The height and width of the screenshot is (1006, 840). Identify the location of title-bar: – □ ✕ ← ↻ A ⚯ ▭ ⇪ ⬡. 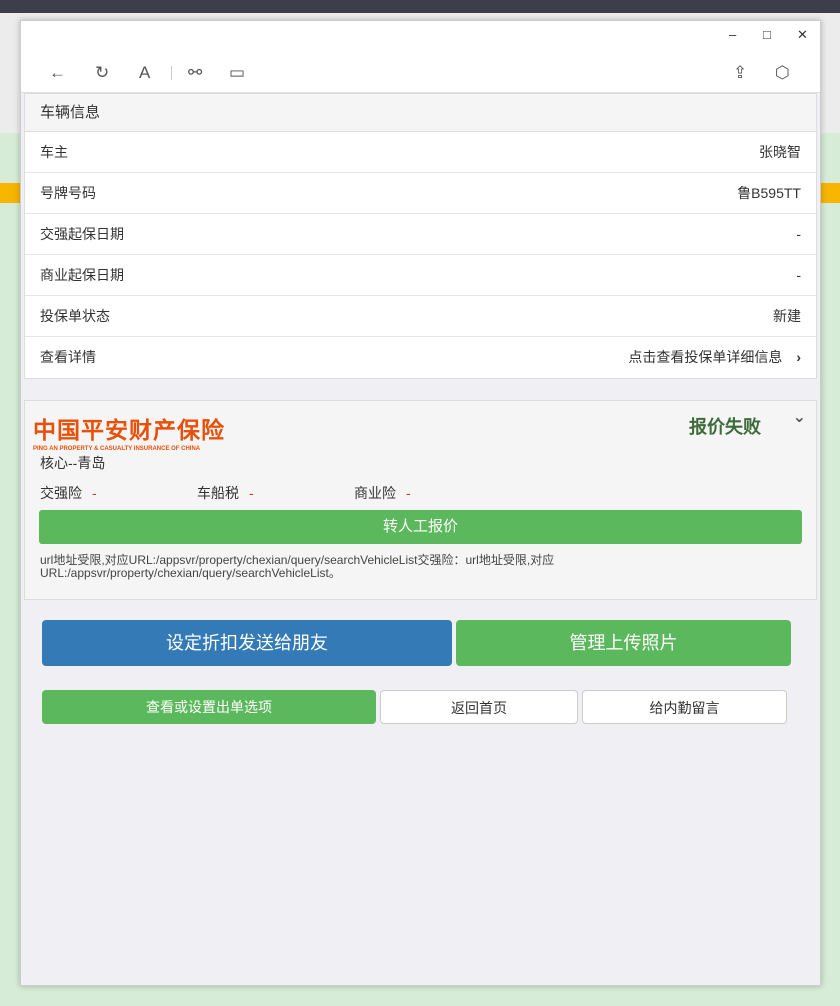
(420, 57).